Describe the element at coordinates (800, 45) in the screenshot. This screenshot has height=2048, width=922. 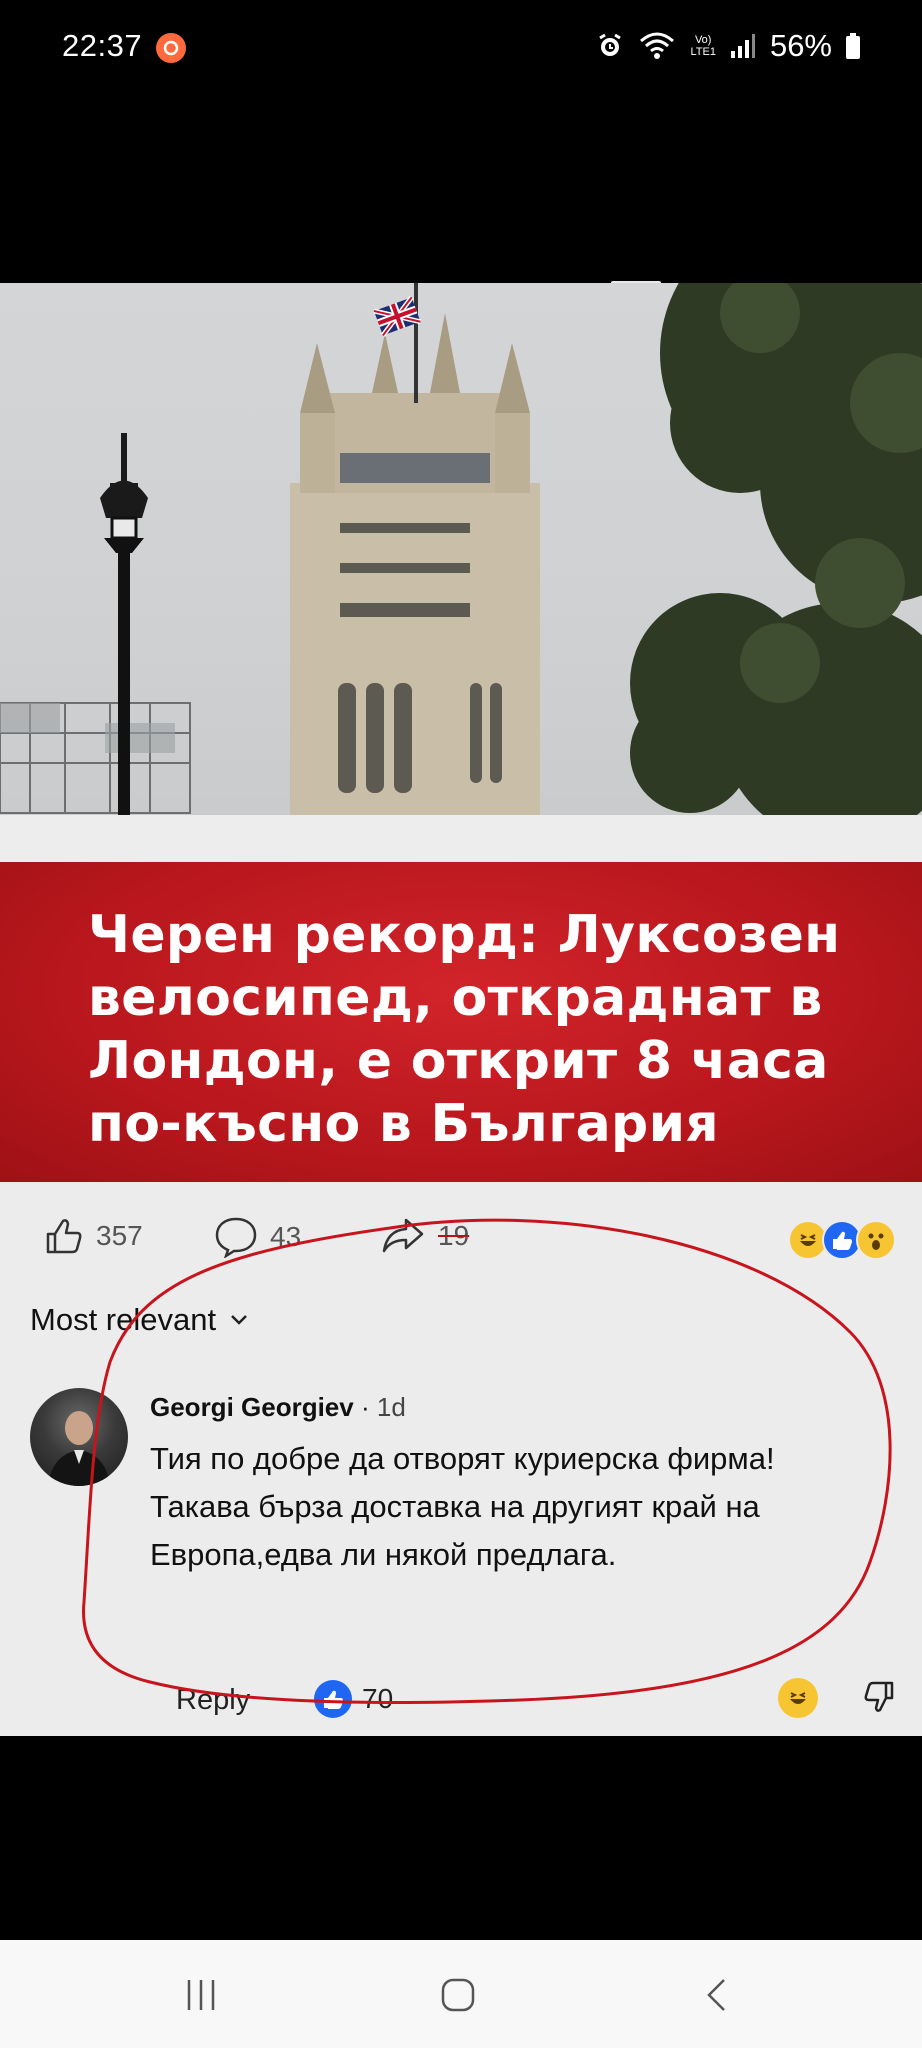
I see `battery-percent: 56%` at that location.